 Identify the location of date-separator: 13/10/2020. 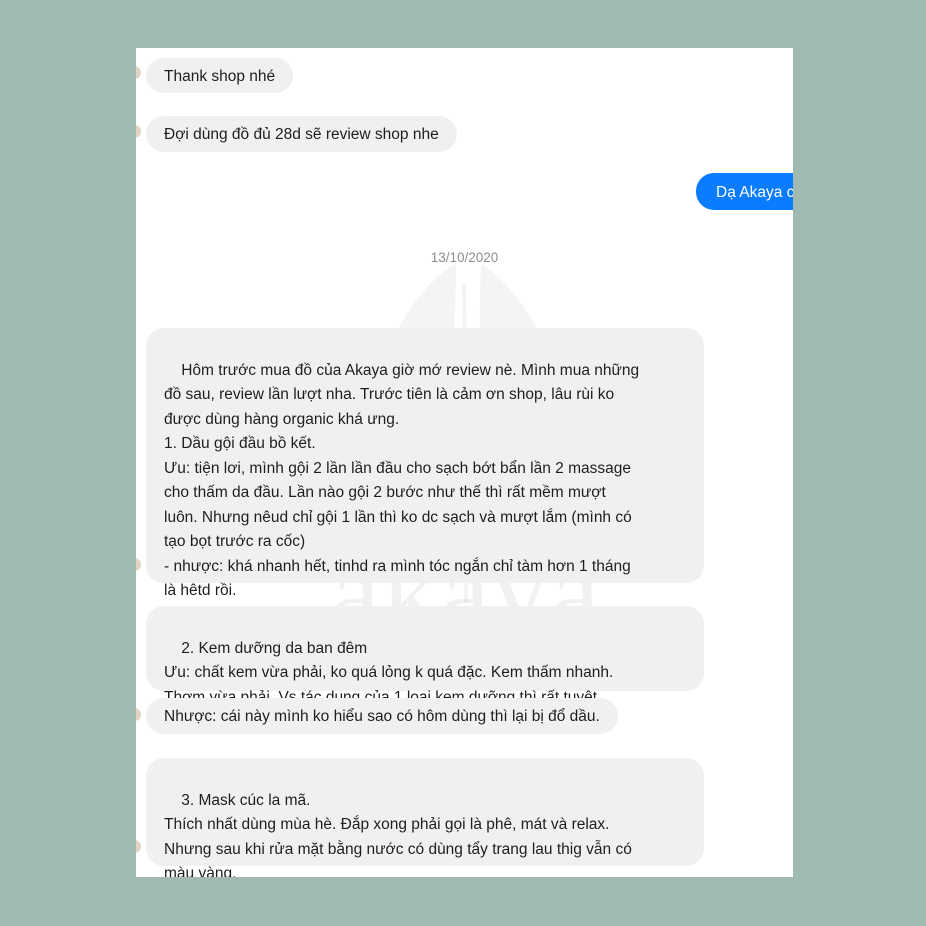
(464, 257).